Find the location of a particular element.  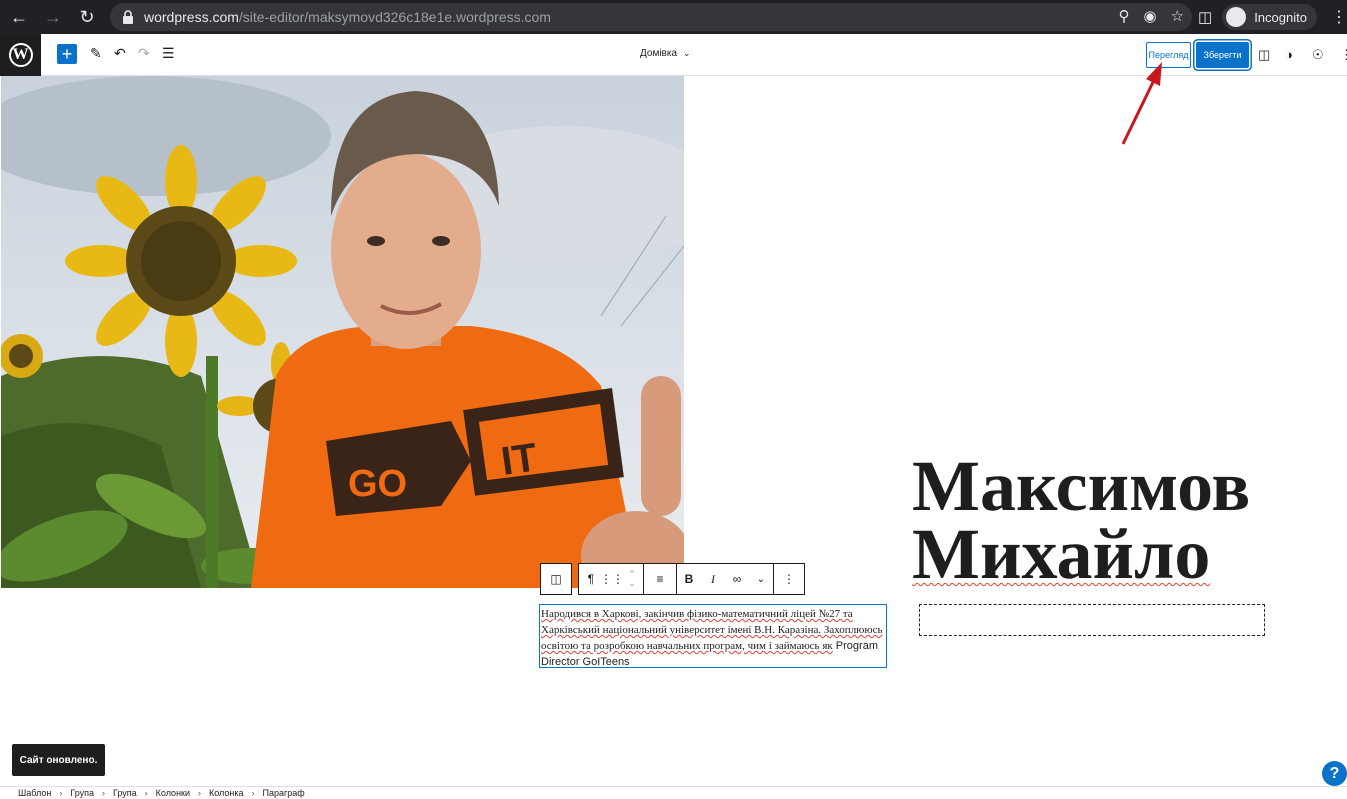

list-view-icon: ☰ is located at coordinates (168, 53).